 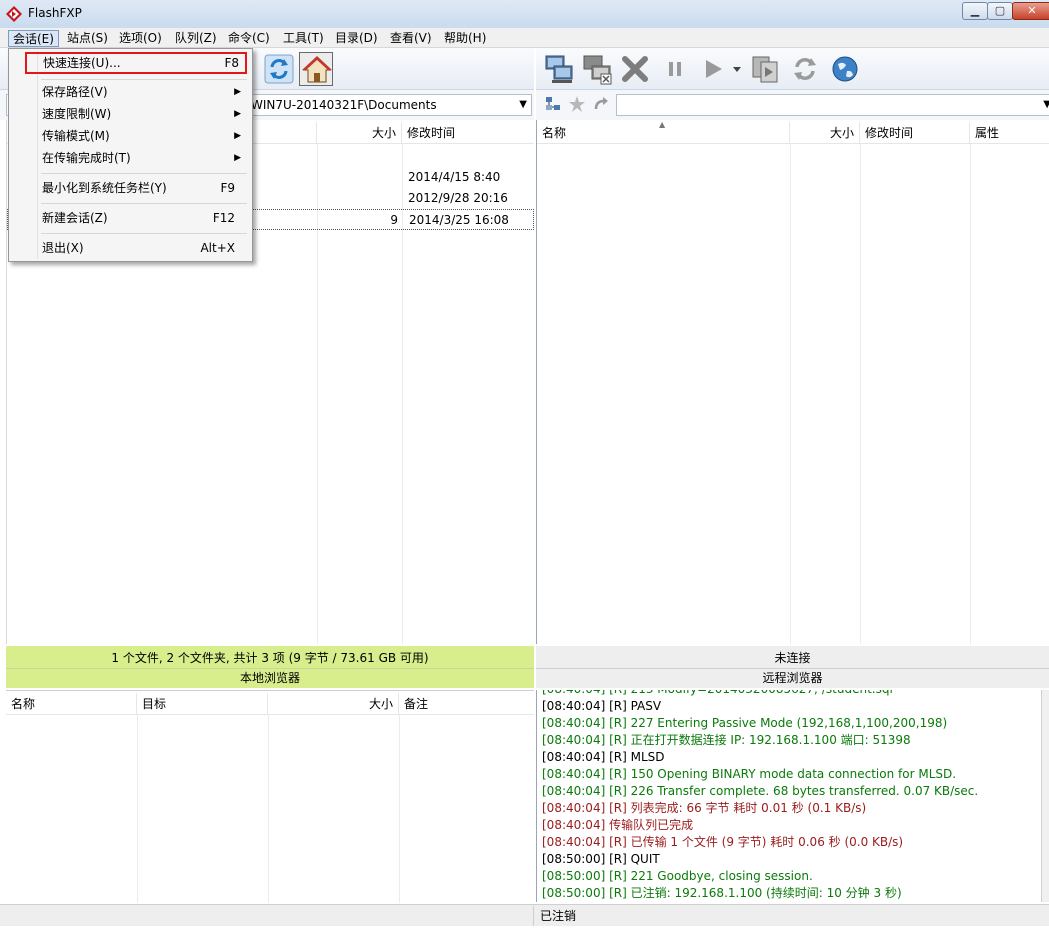 I want to click on local-col-size: 大小, so click(x=359, y=133).